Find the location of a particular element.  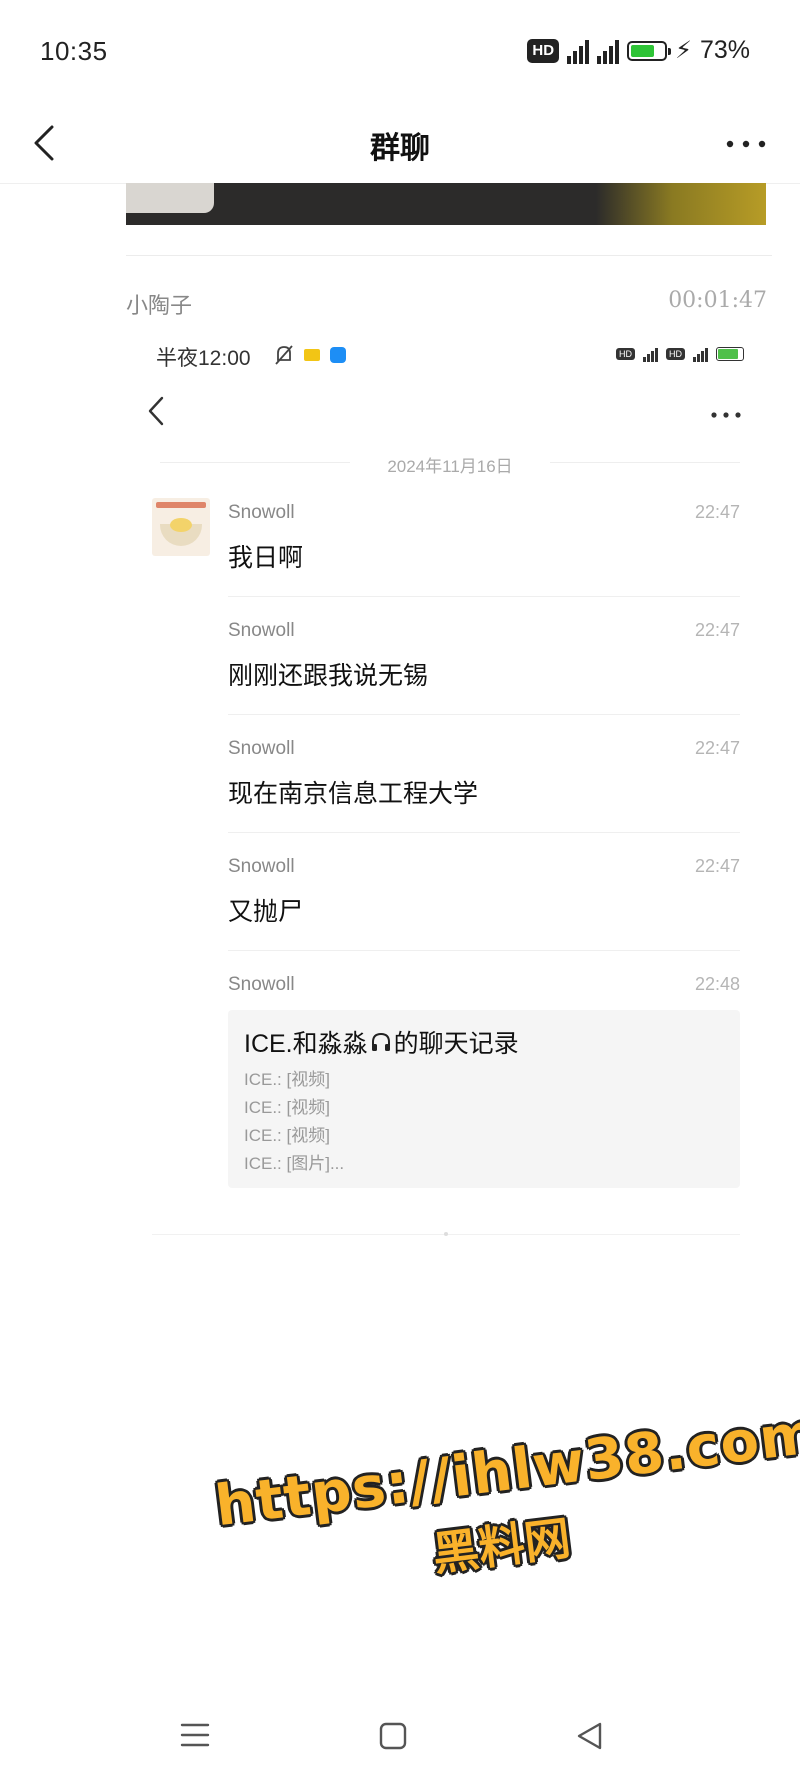

headphones-icon is located at coordinates (380, 1041).